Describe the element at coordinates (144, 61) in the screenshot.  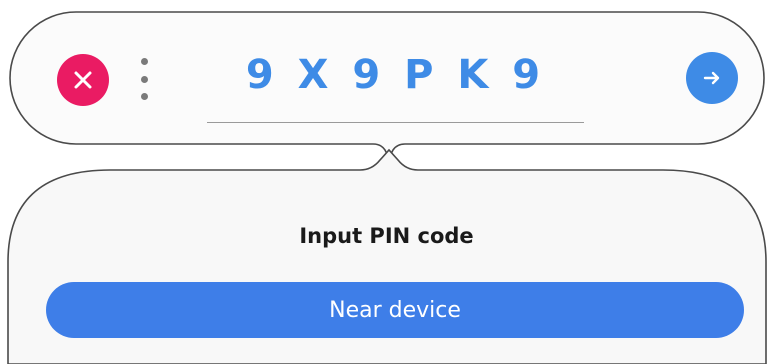
I see `more-vertical-icon` at that location.